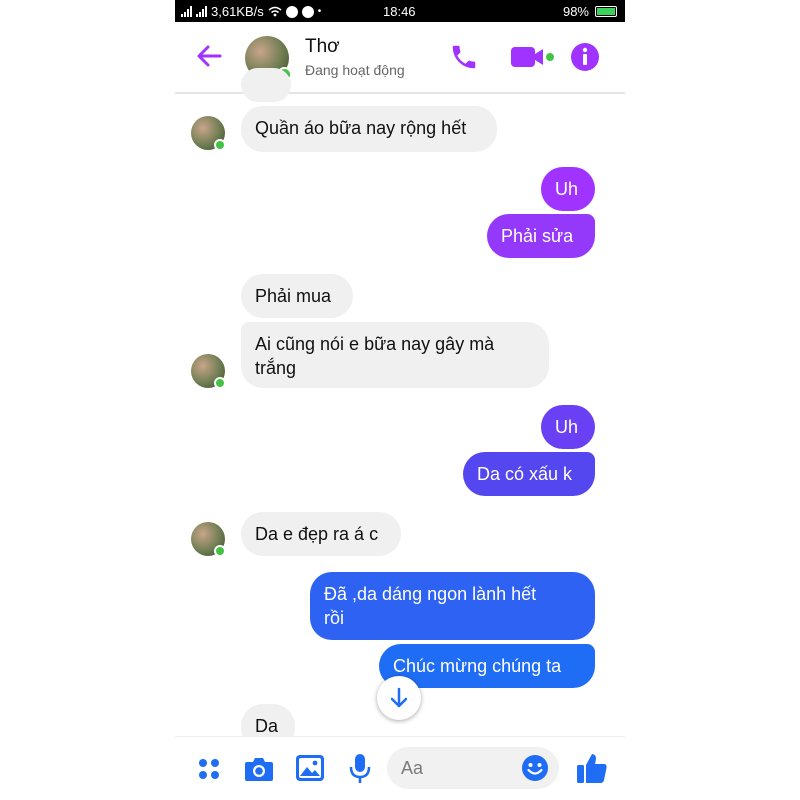 The height and width of the screenshot is (800, 800). Describe the element at coordinates (375, 344) in the screenshot. I see `message-line: Ai cũng nói e bữa nay gây mà` at that location.